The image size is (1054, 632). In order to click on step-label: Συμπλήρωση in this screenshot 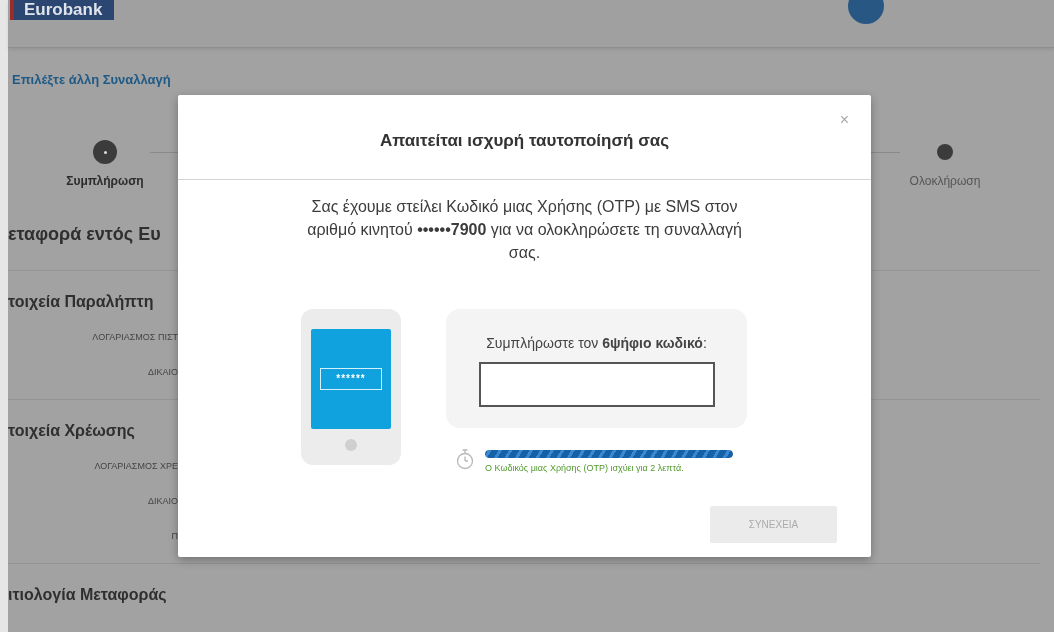, I will do `click(105, 181)`.